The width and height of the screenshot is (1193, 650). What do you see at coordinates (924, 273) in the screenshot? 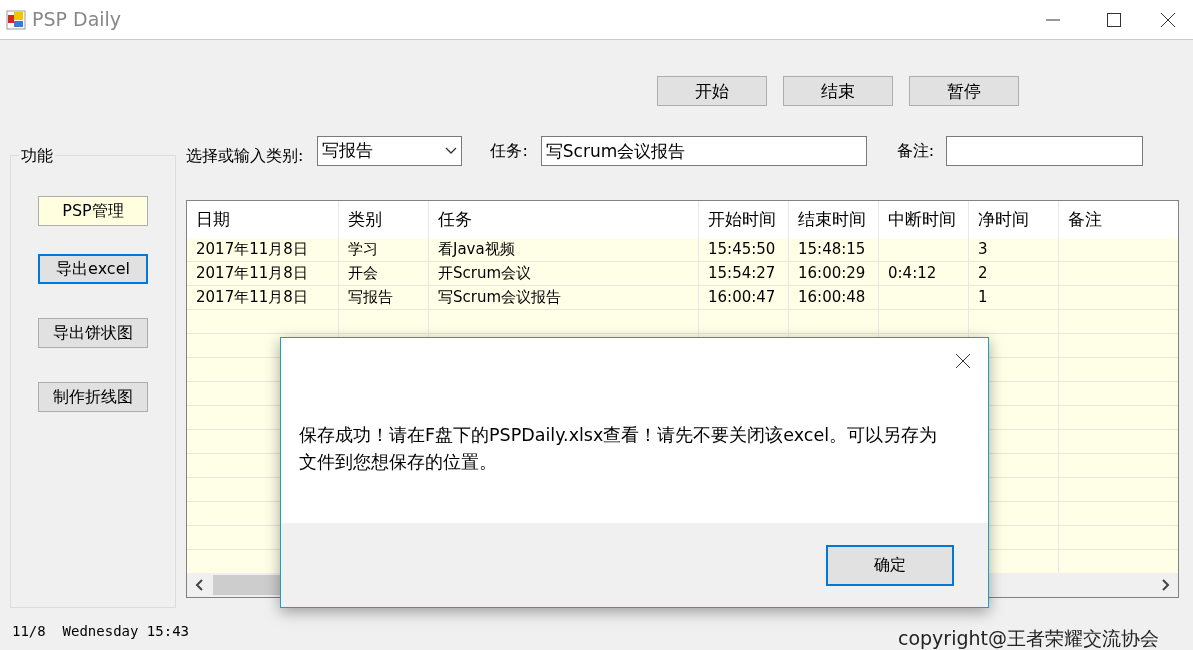
I see `table-cell: 0:4:12` at bounding box center [924, 273].